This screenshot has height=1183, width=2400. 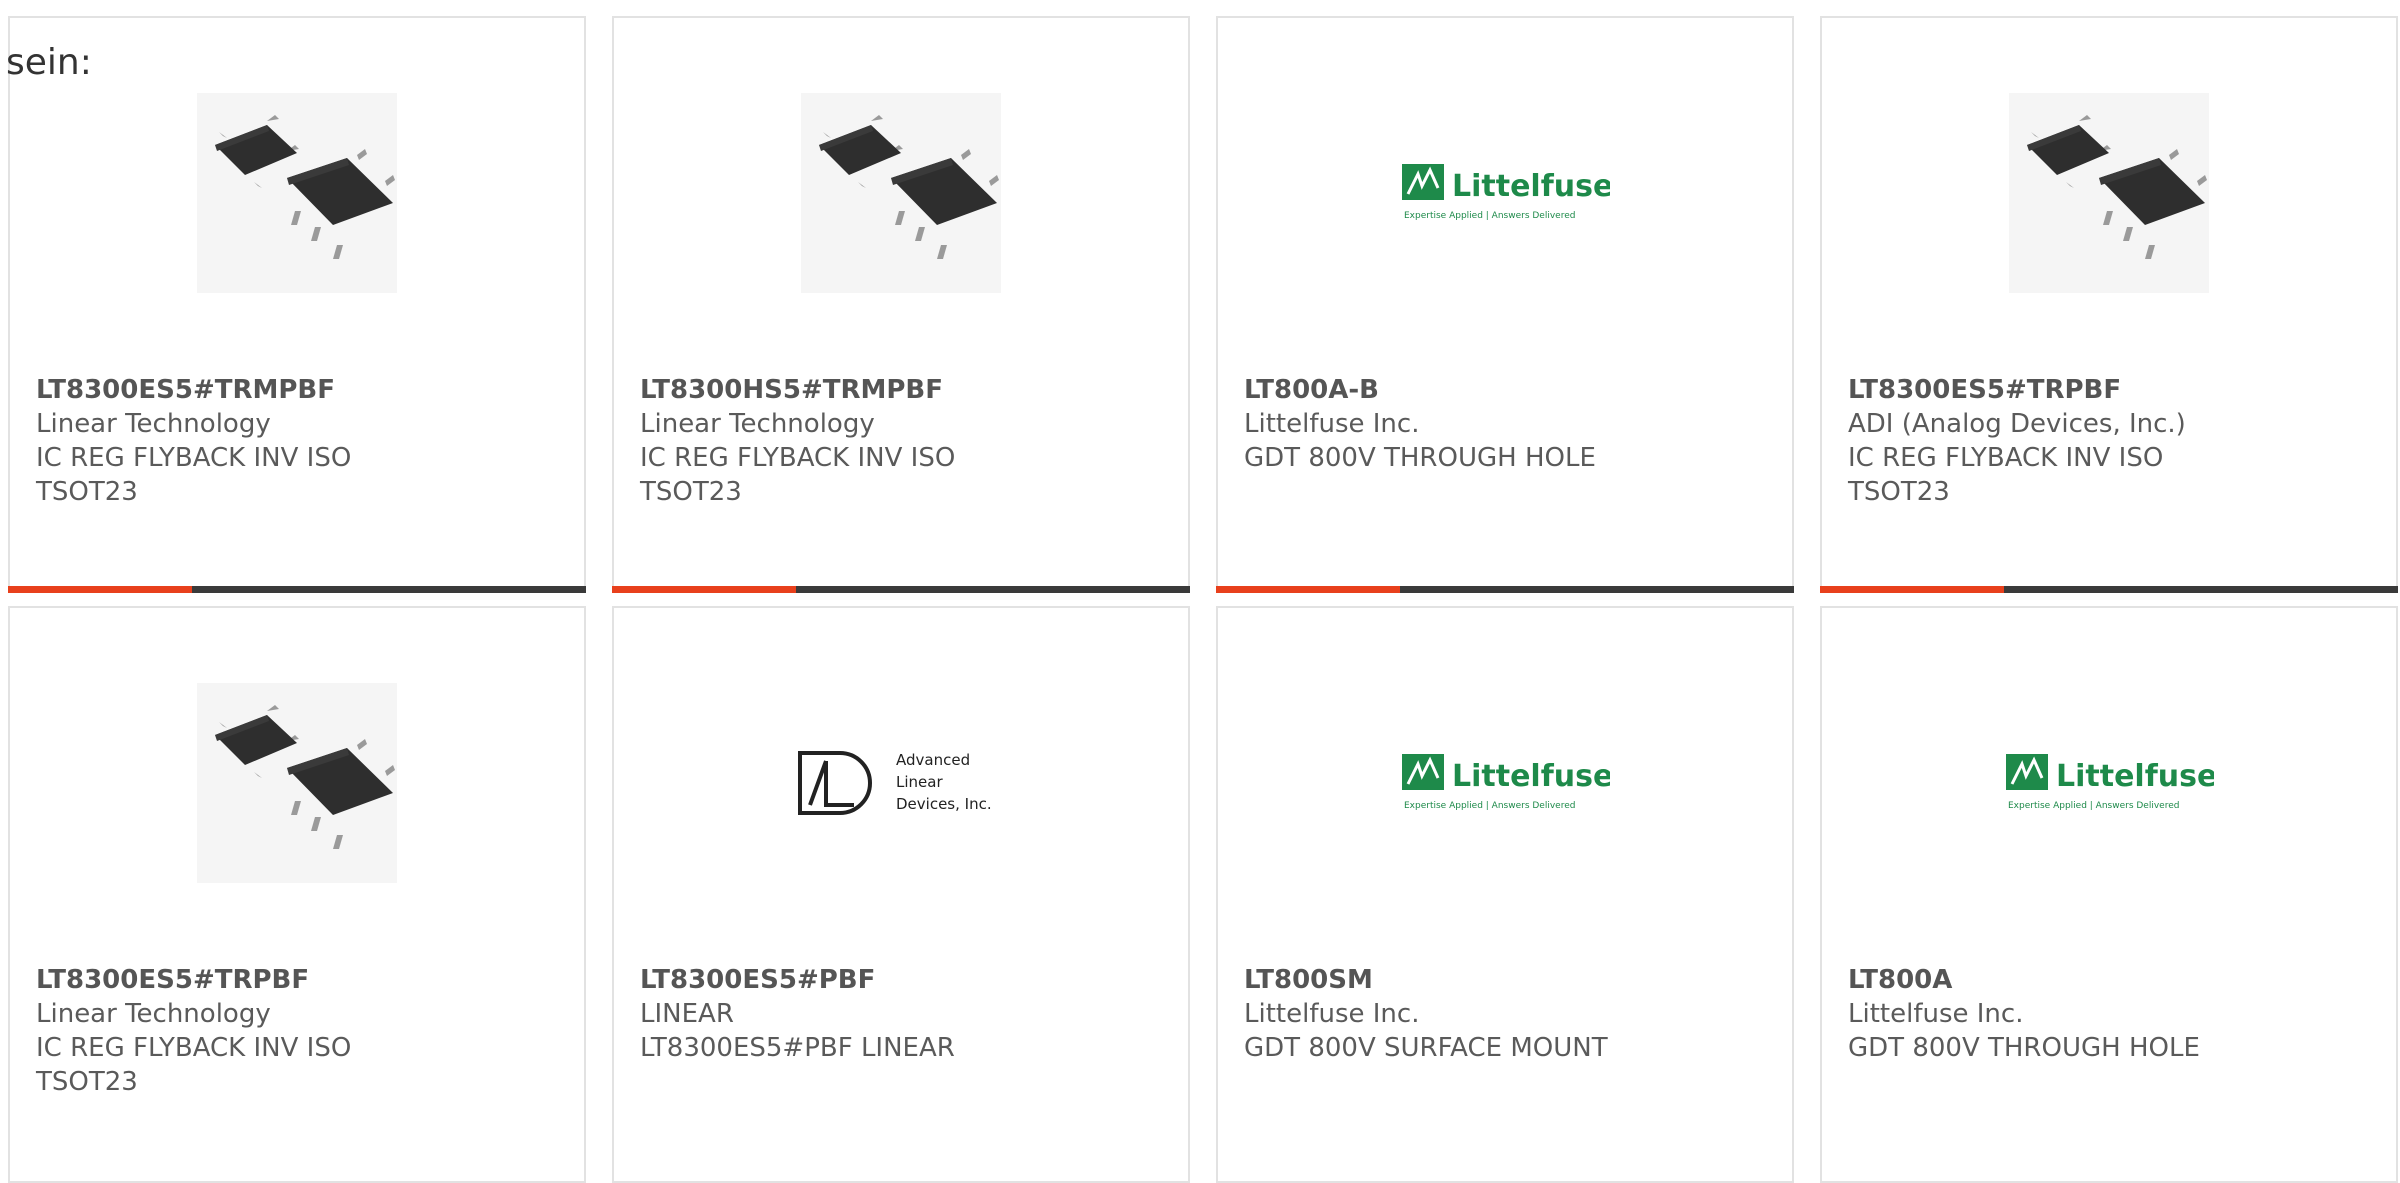 What do you see at coordinates (933, 760) in the screenshot?
I see `svg-text: Advanced` at bounding box center [933, 760].